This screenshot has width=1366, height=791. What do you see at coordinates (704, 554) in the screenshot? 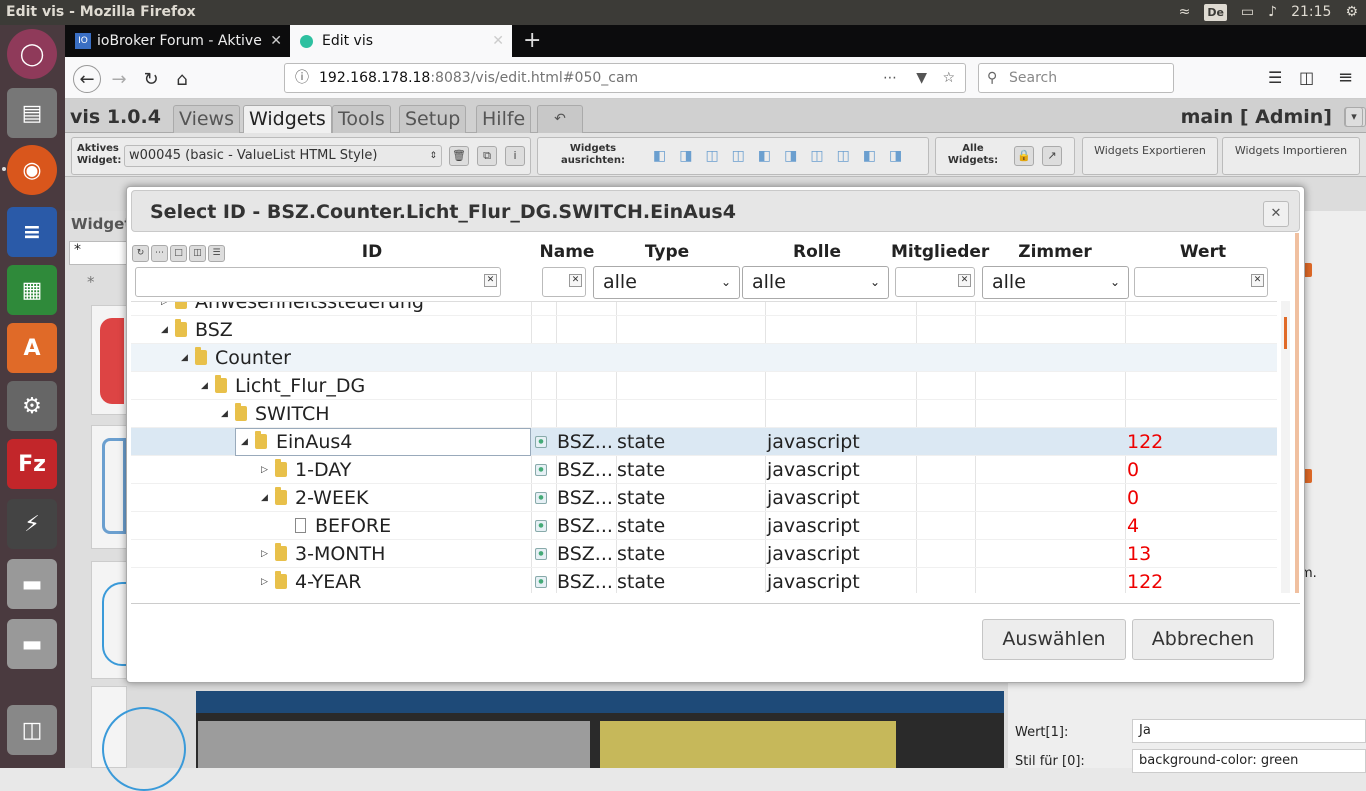
I see `tree-row: ▷ 3-MONTH ● BSZ... state javascript 13` at bounding box center [704, 554].